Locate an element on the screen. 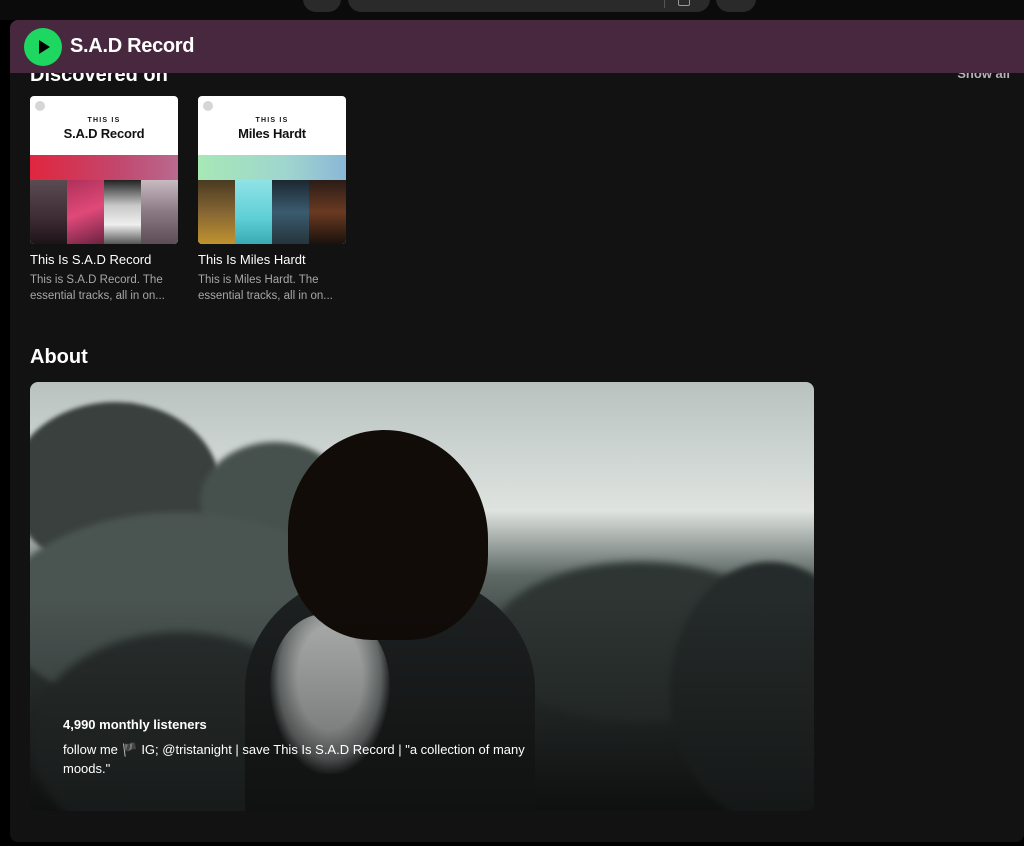 Image resolution: width=1024 pixels, height=846 pixels. sticky-header: S.A.D Record is located at coordinates (517, 46).